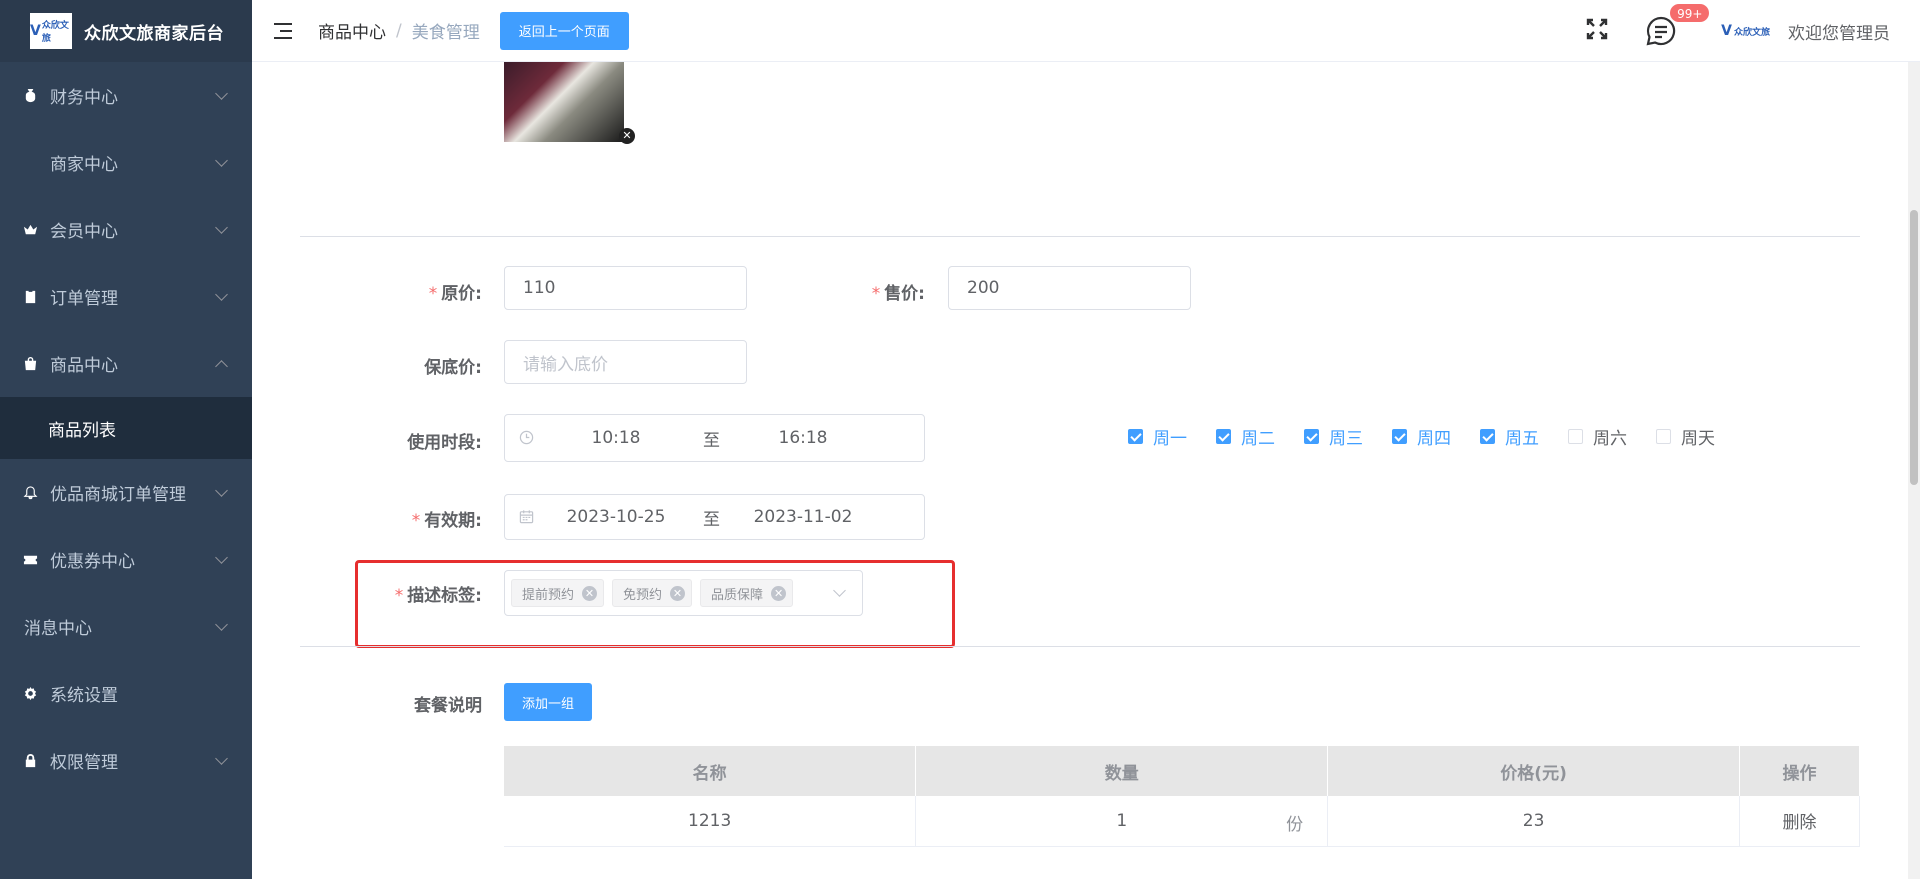 The image size is (1920, 879). Describe the element at coordinates (616, 438) in the screenshot. I see `use-time-start: 10:18` at that location.